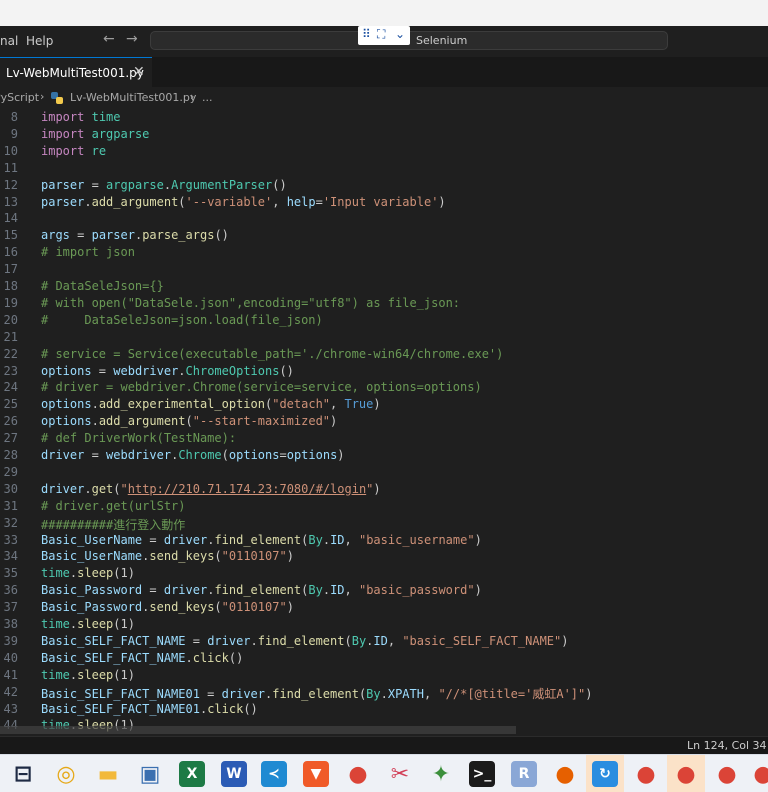 This screenshot has height=792, width=768. Describe the element at coordinates (565, 774) in the screenshot. I see `firefox-icon: ●` at that location.